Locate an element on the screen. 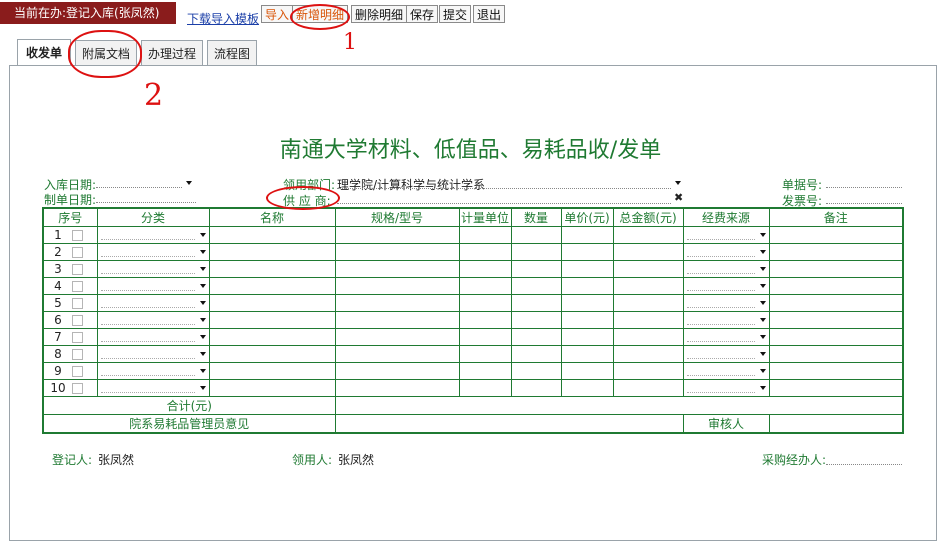  delete-detail-button: 删除明细 is located at coordinates (379, 14).